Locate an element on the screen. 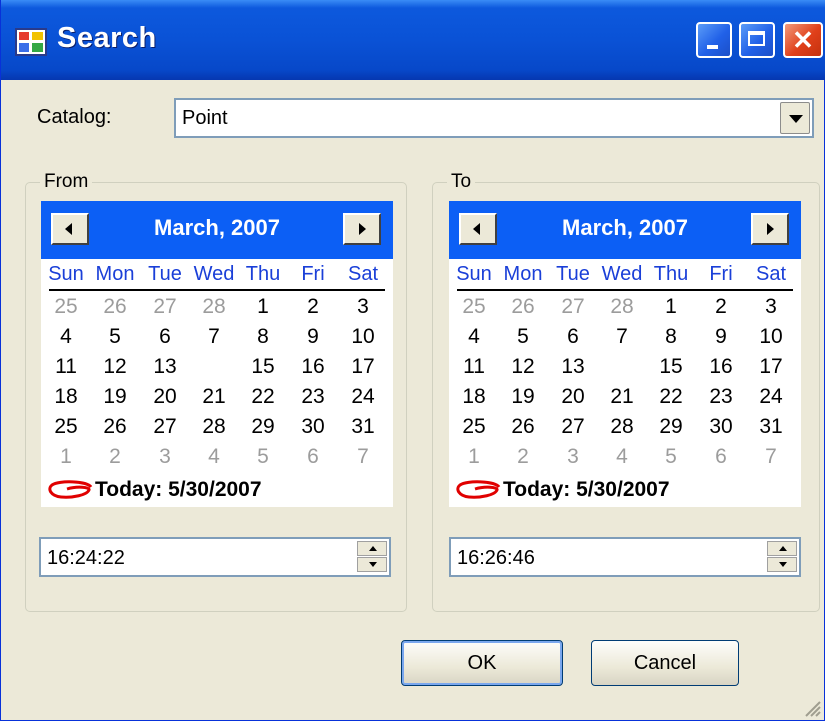  to-time-input: 16:26:46 is located at coordinates (625, 557).